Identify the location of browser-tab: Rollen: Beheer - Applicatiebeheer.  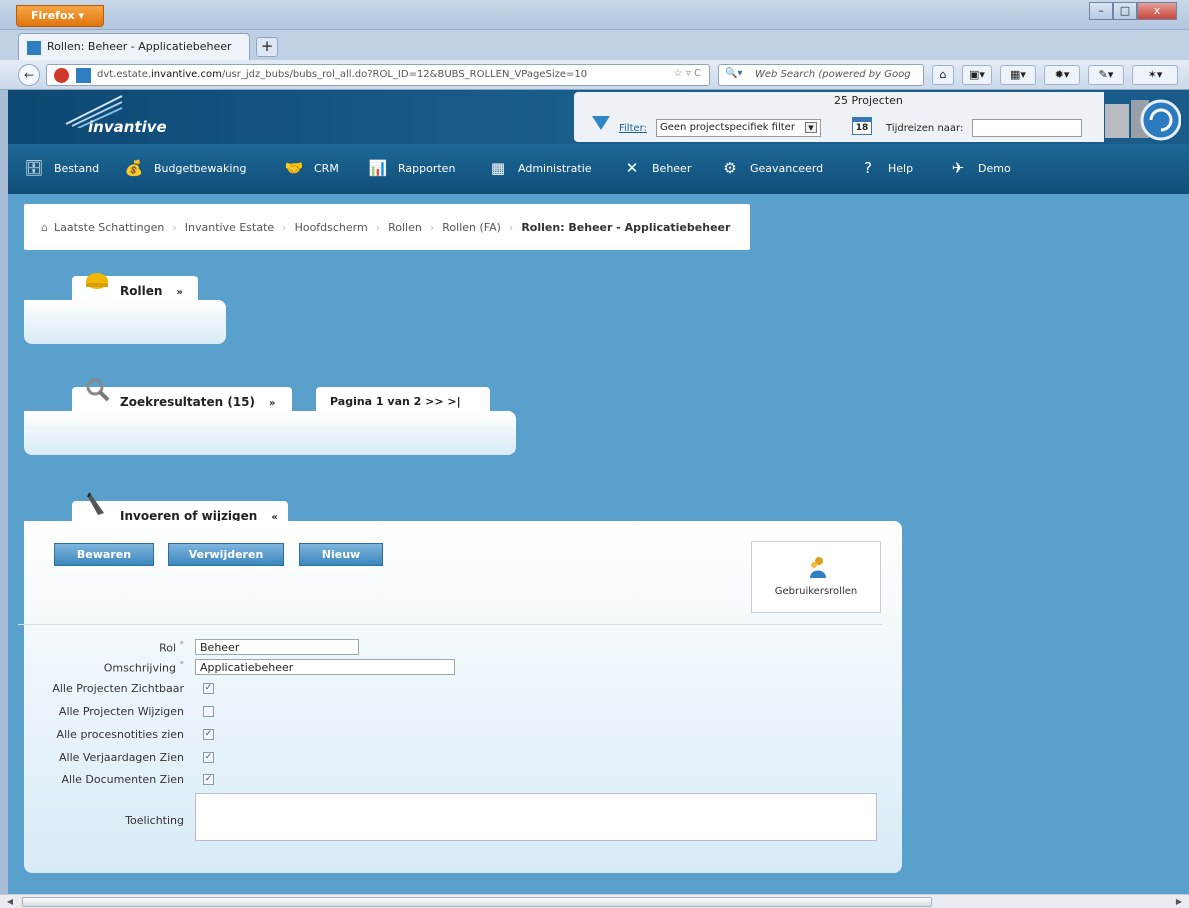
(134, 46).